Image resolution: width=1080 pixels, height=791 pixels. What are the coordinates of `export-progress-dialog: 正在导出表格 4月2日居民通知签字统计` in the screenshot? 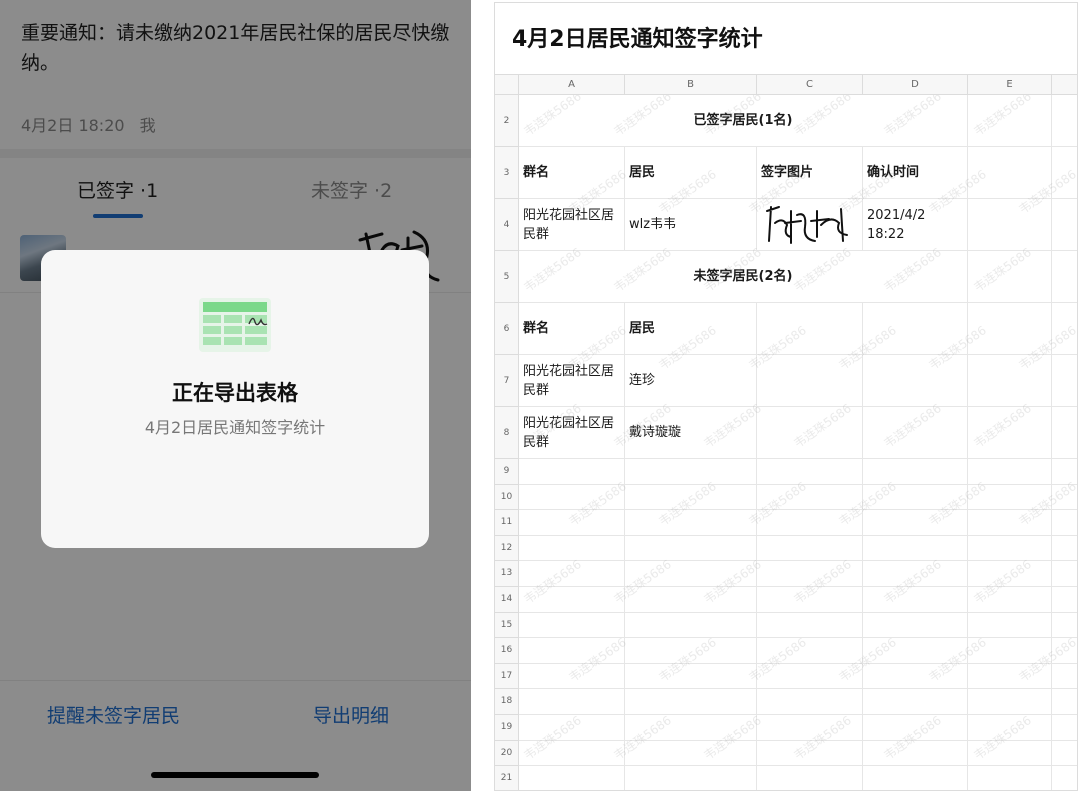 It's located at (235, 399).